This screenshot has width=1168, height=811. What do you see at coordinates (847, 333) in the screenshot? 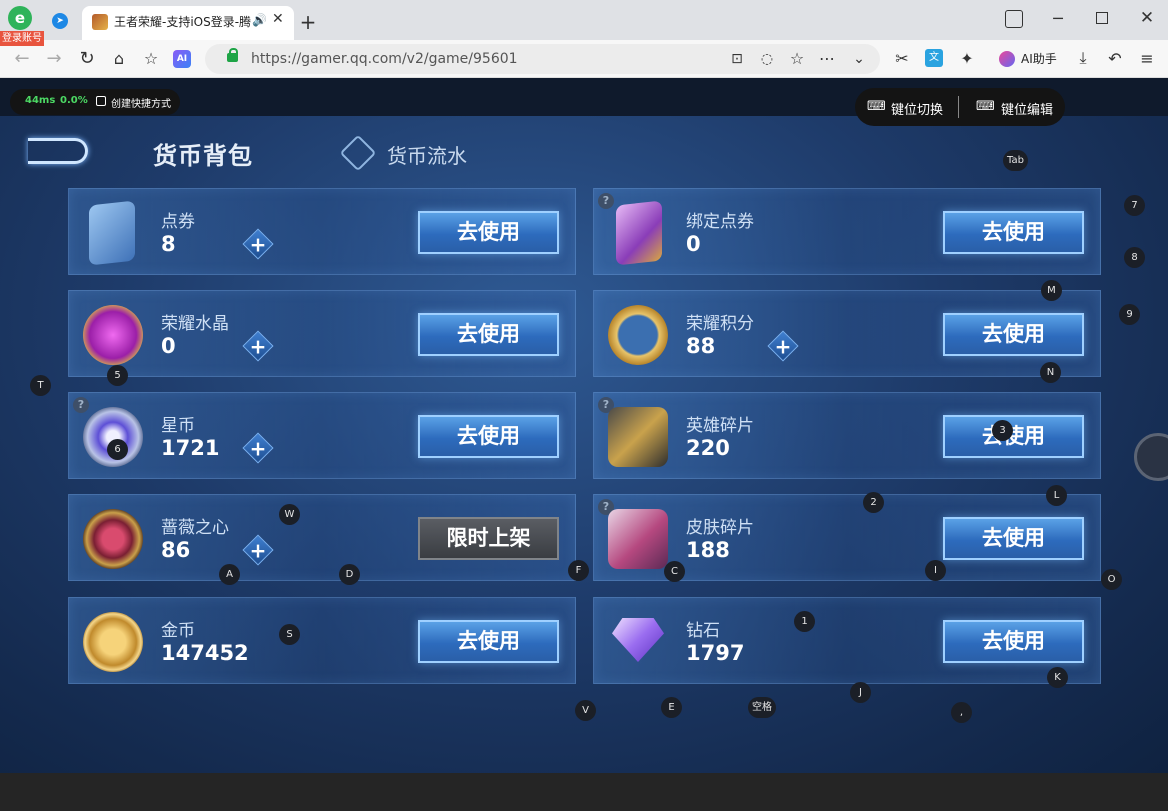
I see `currency-card-glory-points: 荣耀积分 88 + 去使用` at bounding box center [847, 333].